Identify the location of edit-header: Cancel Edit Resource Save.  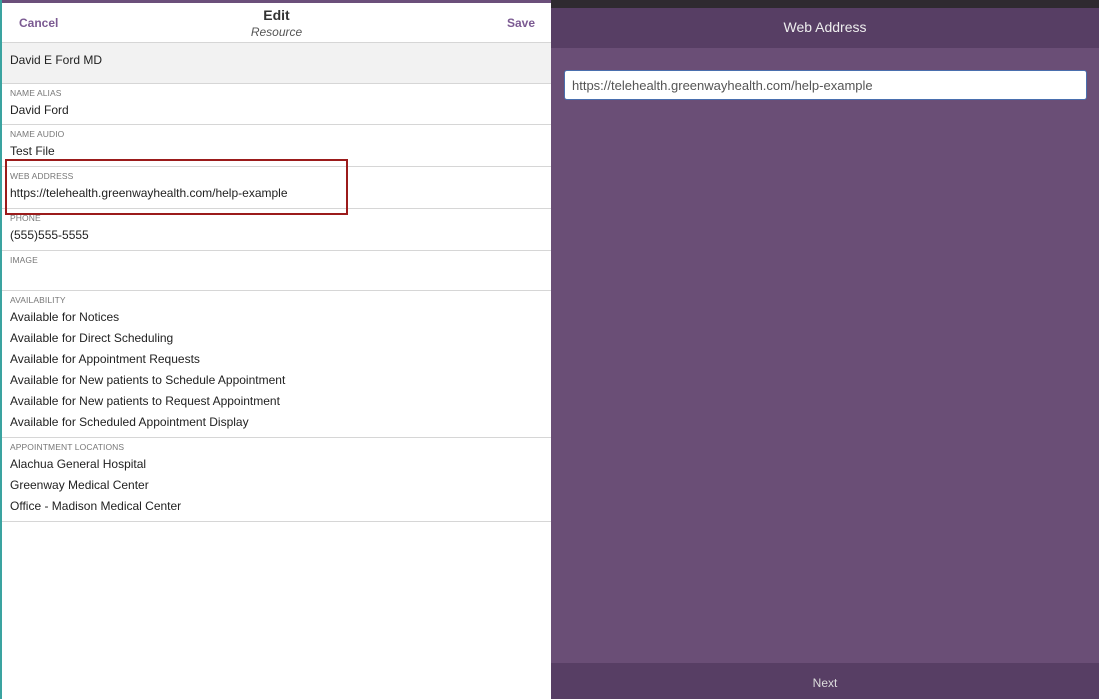
(276, 23).